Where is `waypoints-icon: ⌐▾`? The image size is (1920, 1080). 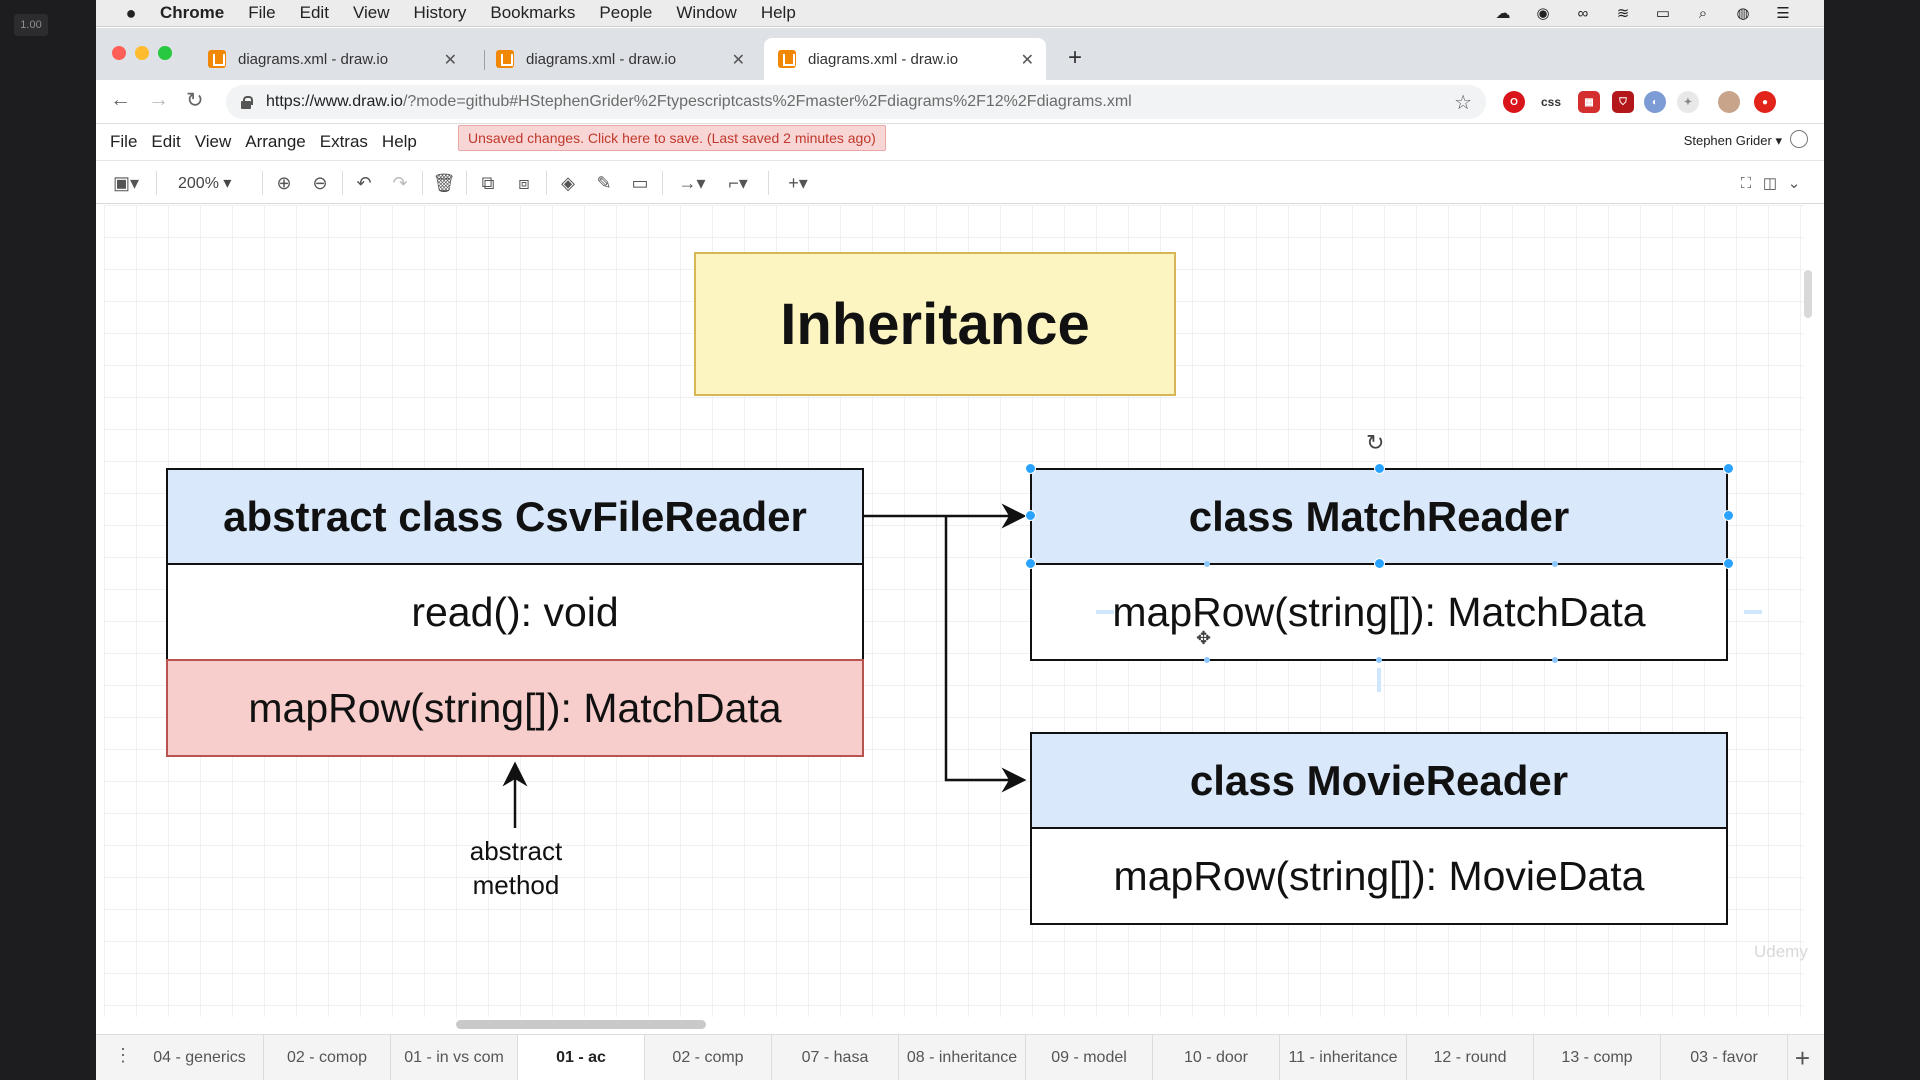
waypoints-icon: ⌐▾ is located at coordinates (738, 183).